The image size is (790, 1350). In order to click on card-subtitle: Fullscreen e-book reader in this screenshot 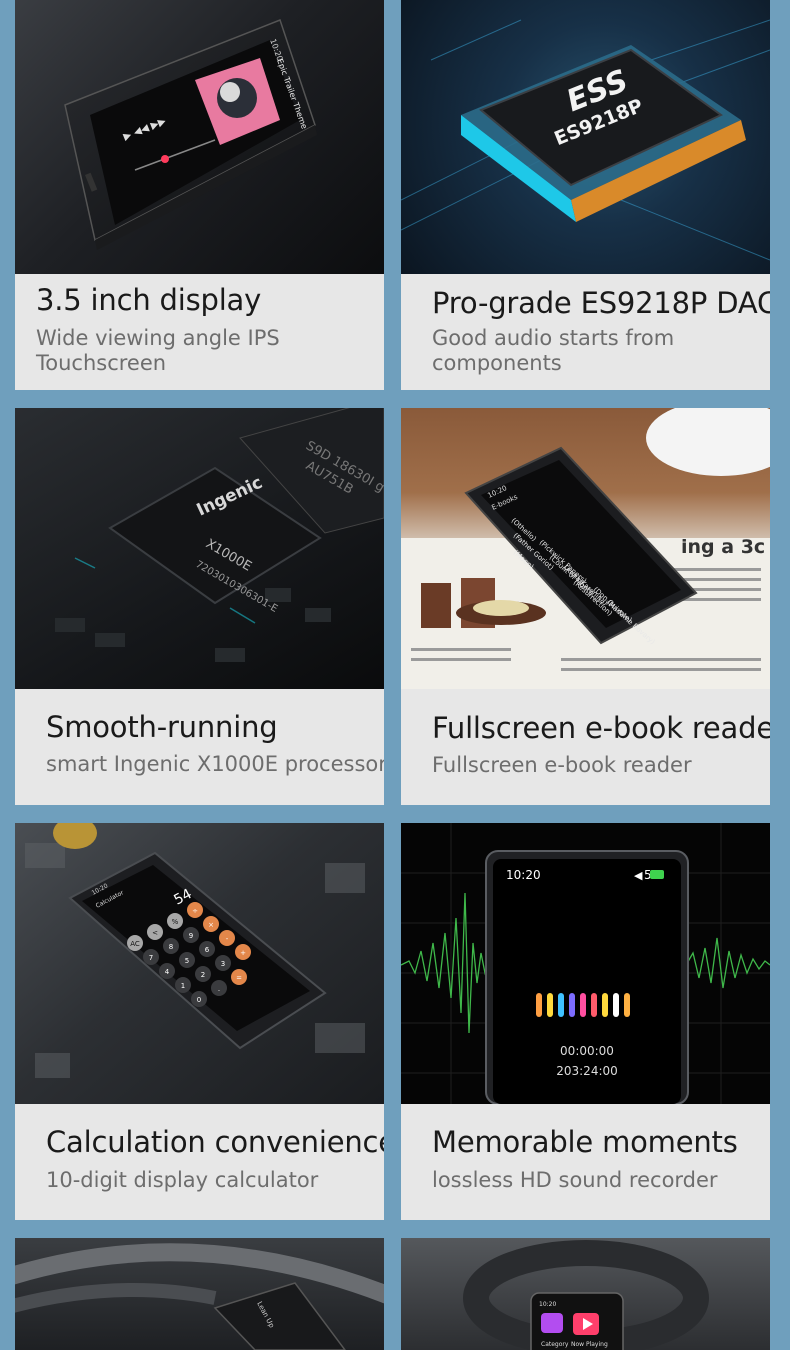, I will do `click(562, 765)`.